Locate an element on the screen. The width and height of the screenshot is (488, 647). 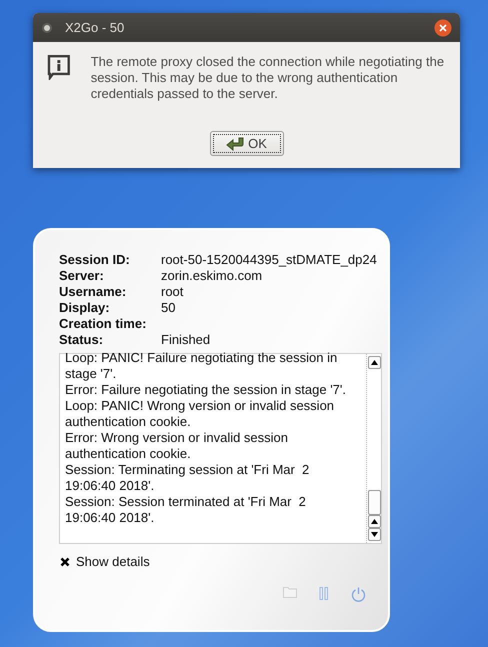
close-icon is located at coordinates (443, 27).